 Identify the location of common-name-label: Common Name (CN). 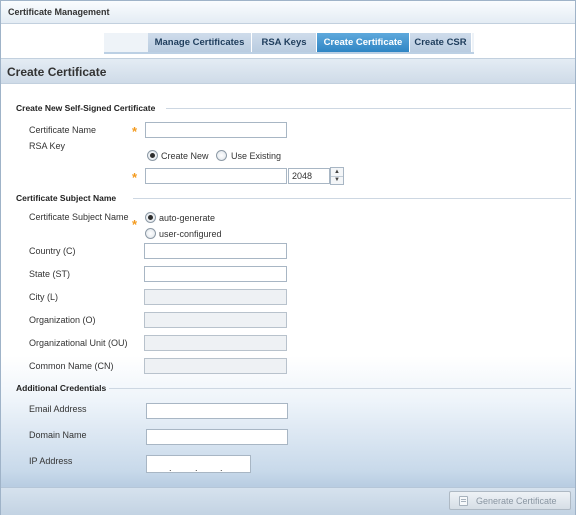
(71, 366).